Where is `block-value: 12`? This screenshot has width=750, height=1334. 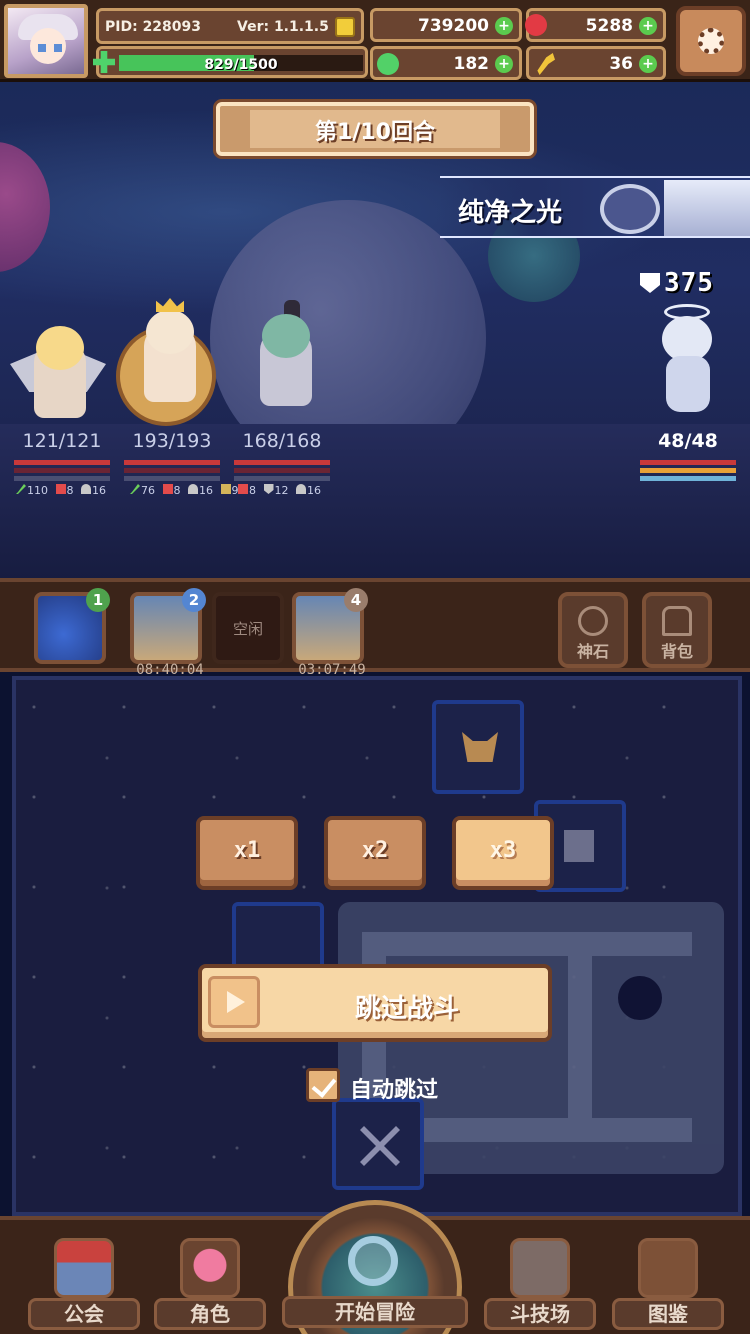
block-value: 12 is located at coordinates (281, 490).